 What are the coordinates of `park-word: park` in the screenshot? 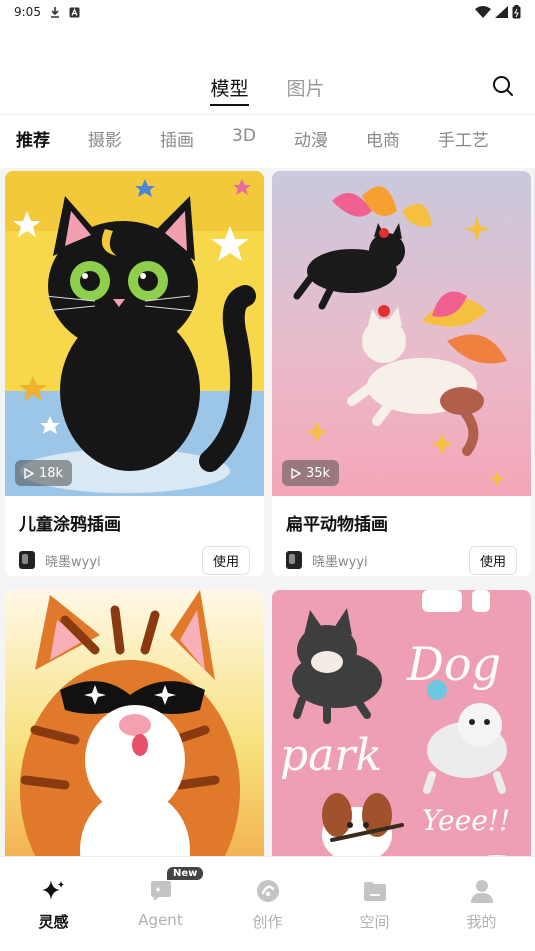 It's located at (331, 755).